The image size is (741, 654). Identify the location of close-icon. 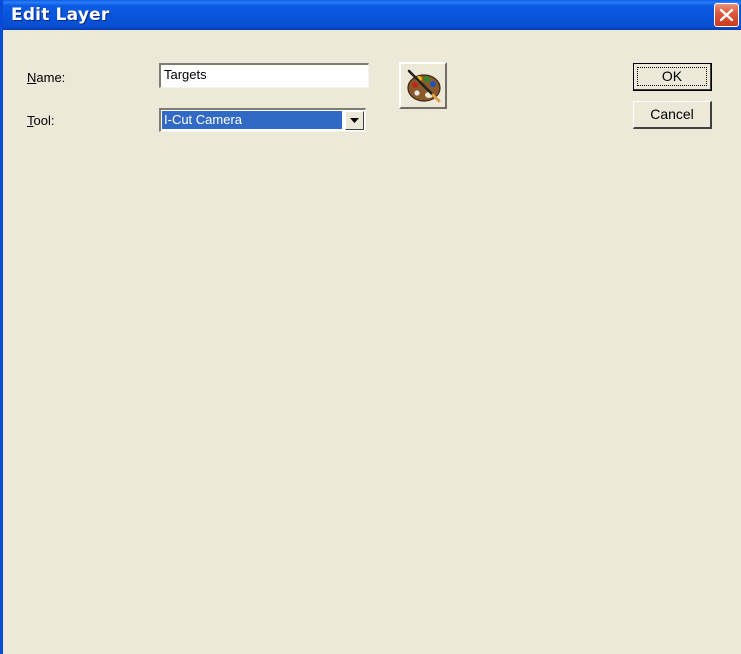
(726, 15).